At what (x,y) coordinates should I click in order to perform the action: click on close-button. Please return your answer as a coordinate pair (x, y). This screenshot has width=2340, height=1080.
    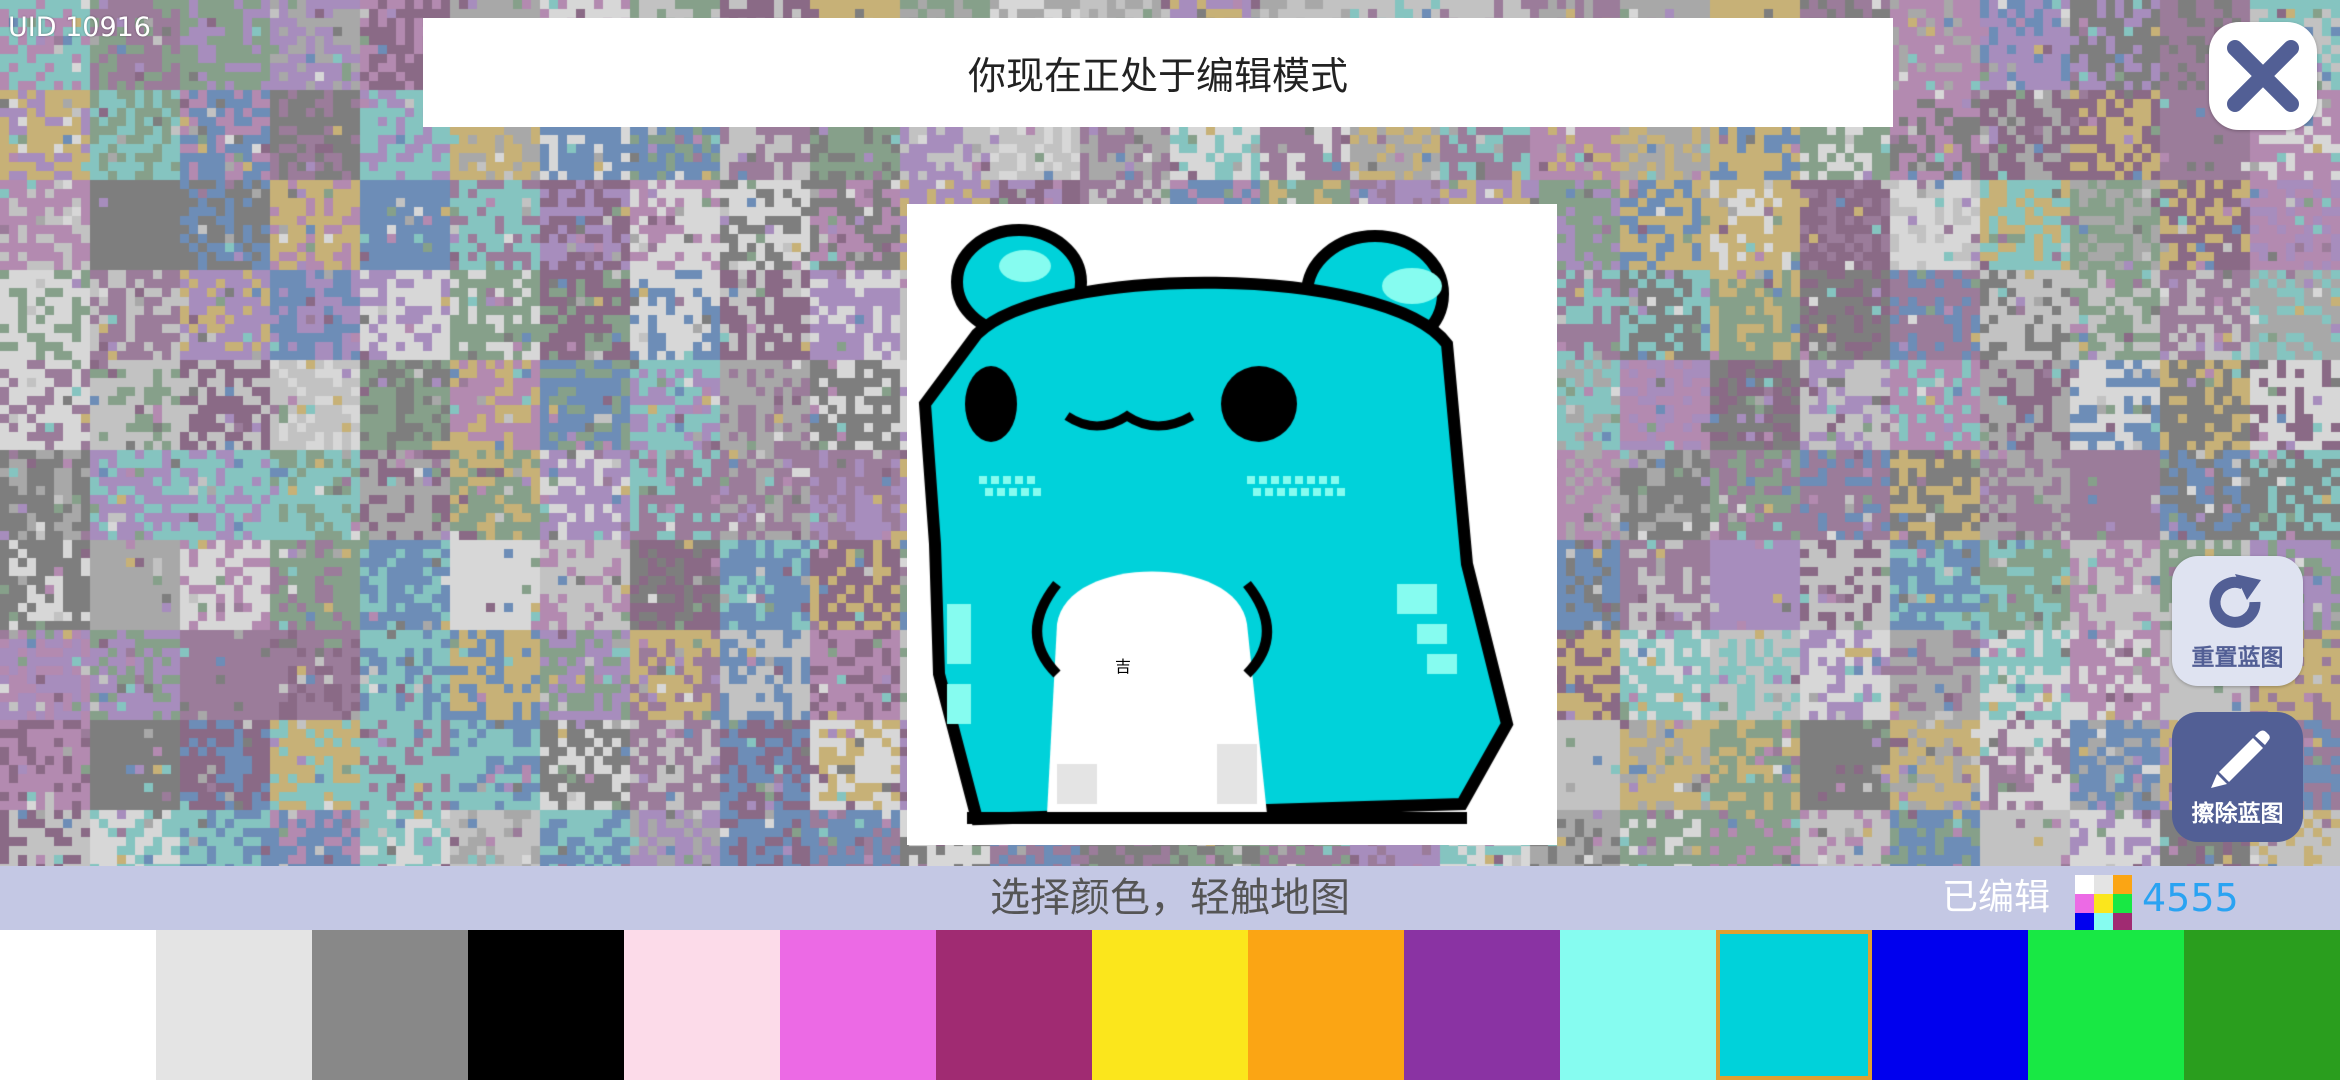
    Looking at the image, I should click on (2263, 76).